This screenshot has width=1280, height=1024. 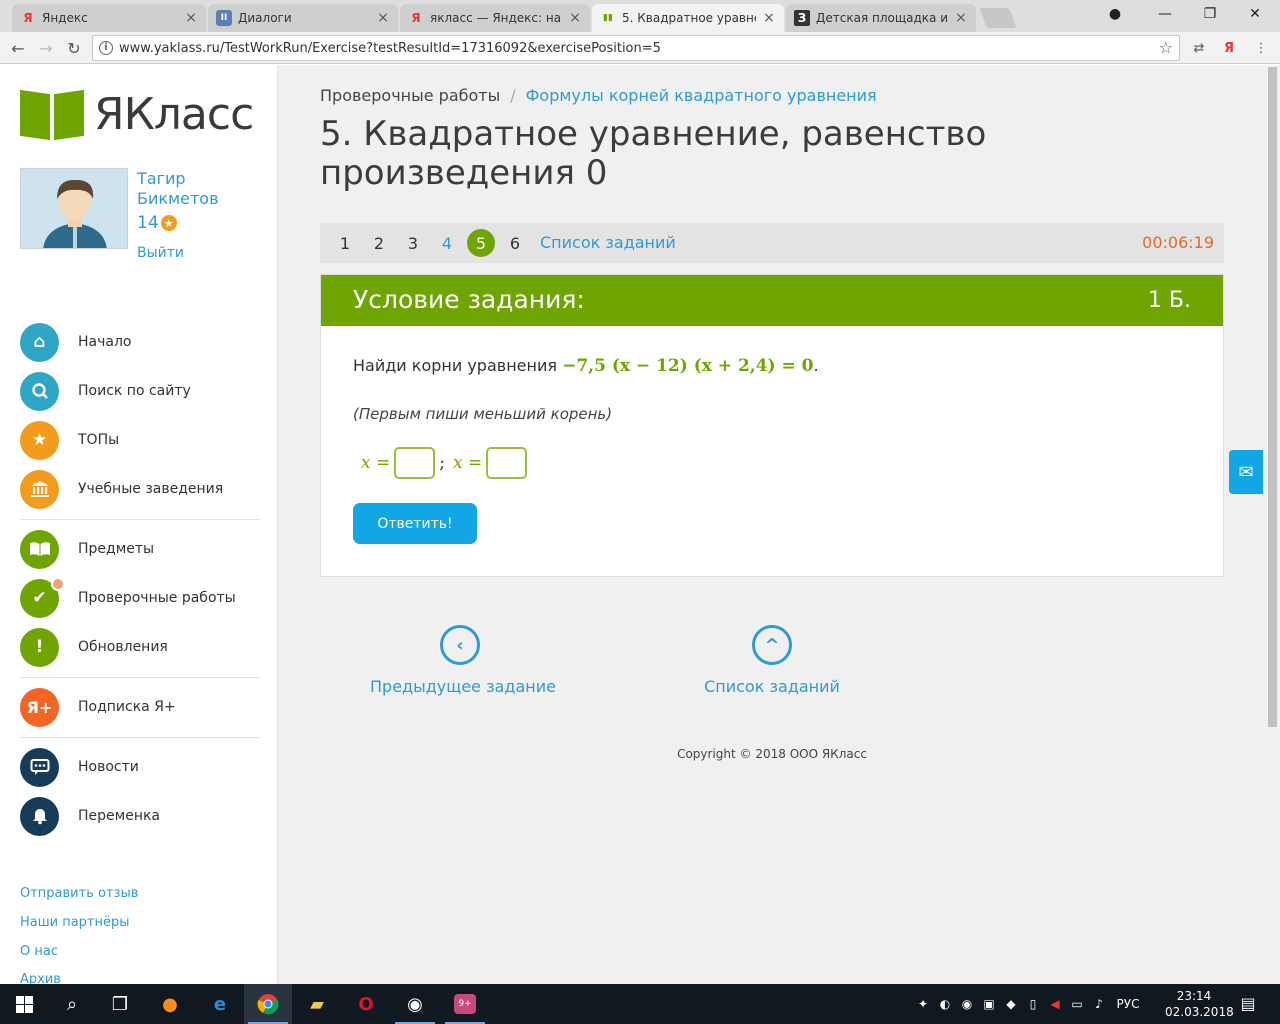 What do you see at coordinates (140, 519) in the screenshot?
I see `sidebar-divider` at bounding box center [140, 519].